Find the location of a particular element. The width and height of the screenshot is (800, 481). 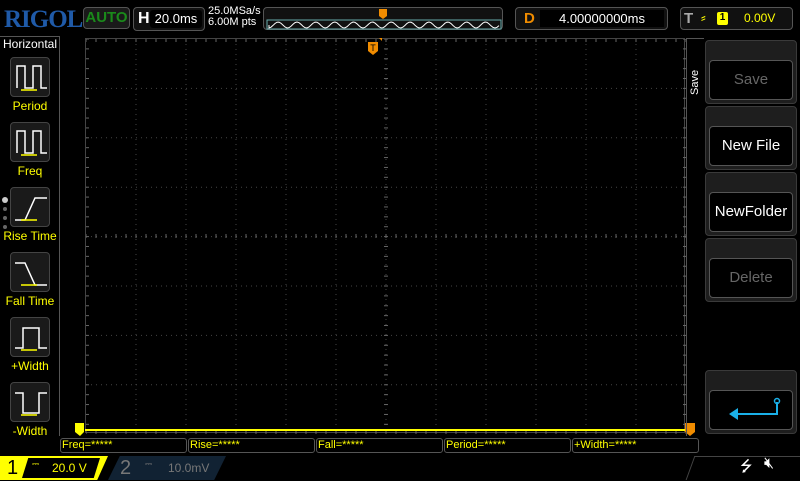

speaker-muted-icon: 🔇︎ is located at coordinates (769, 464).